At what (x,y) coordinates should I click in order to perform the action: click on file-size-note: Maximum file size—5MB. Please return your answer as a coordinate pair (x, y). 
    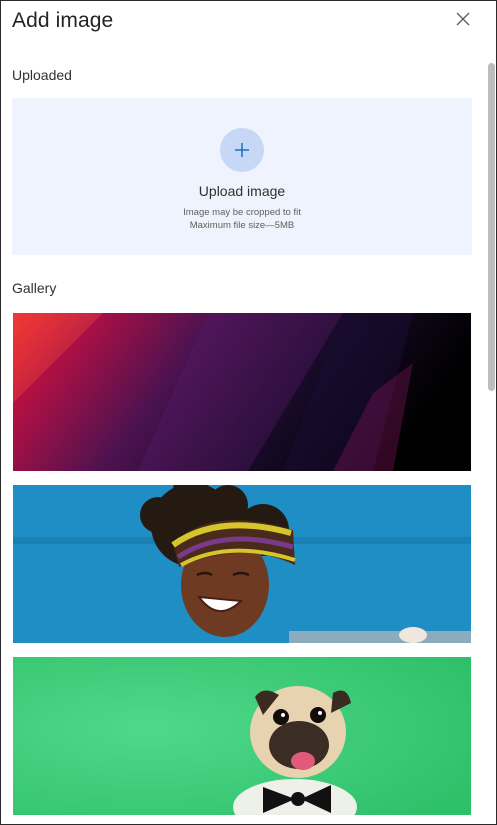
    Looking at the image, I should click on (242, 225).